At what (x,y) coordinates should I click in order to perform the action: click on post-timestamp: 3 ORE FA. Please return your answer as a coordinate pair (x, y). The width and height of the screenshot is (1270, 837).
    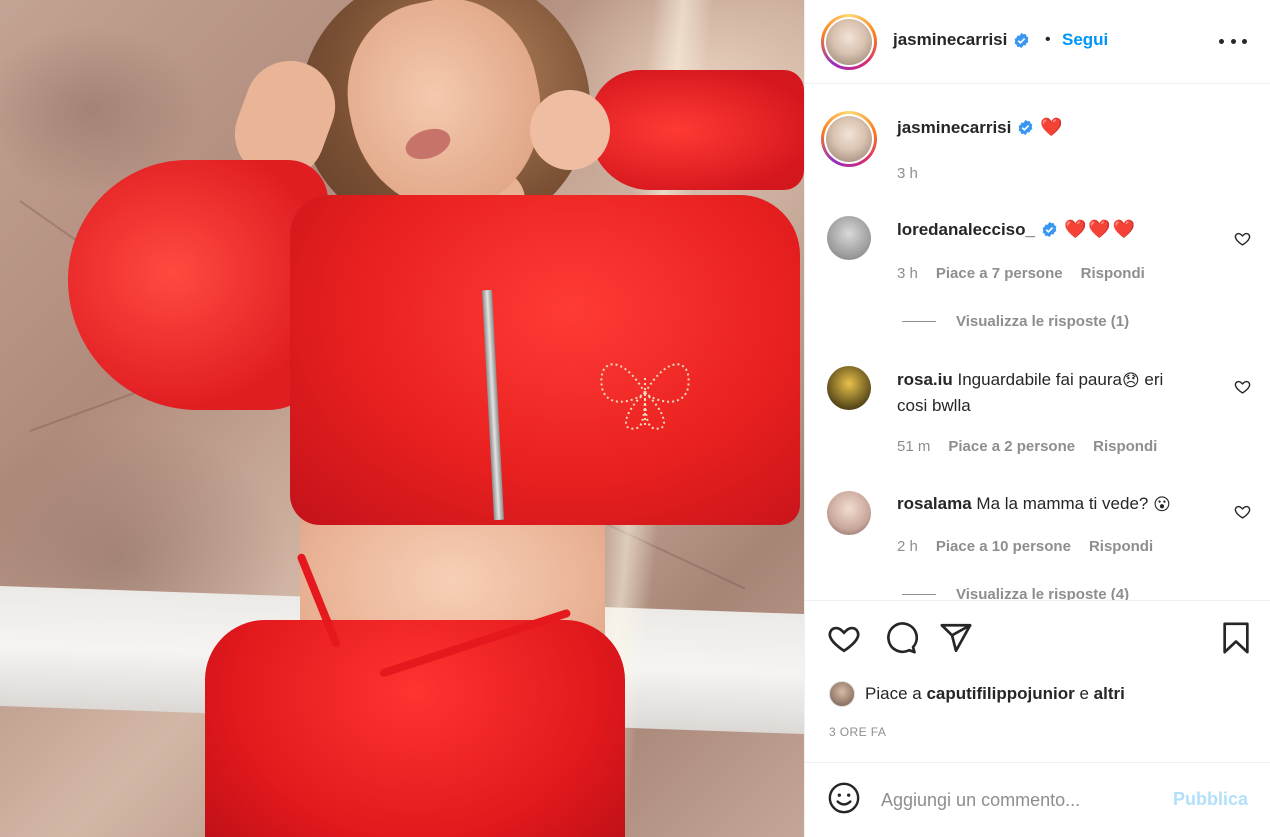
    Looking at the image, I should click on (857, 732).